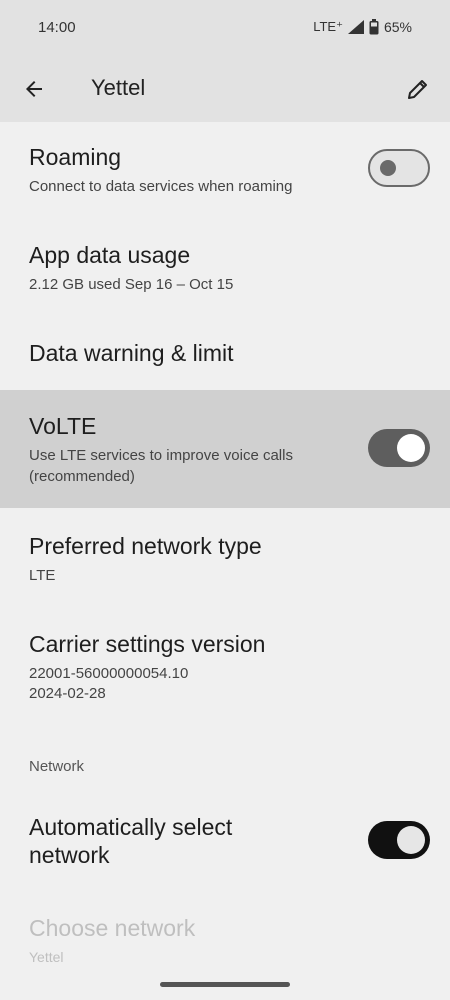 The image size is (450, 1000). I want to click on battery-icon, so click(374, 27).